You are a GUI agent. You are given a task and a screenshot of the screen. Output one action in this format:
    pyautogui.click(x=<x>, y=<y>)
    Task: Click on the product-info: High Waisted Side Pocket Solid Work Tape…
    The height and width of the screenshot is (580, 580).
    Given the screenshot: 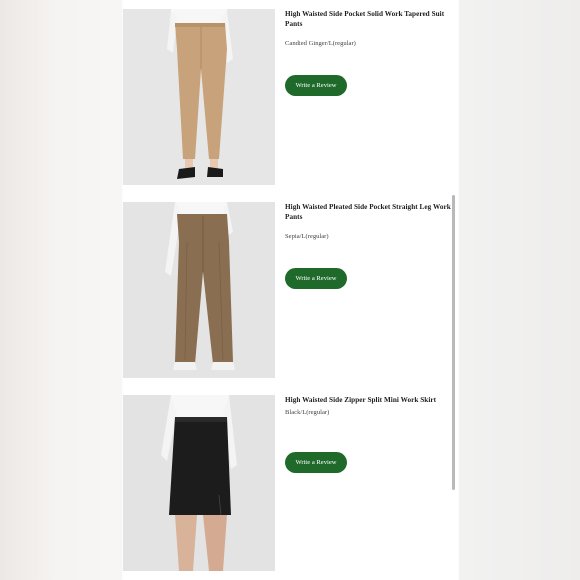 What is the action you would take?
    pyautogui.click(x=369, y=28)
    